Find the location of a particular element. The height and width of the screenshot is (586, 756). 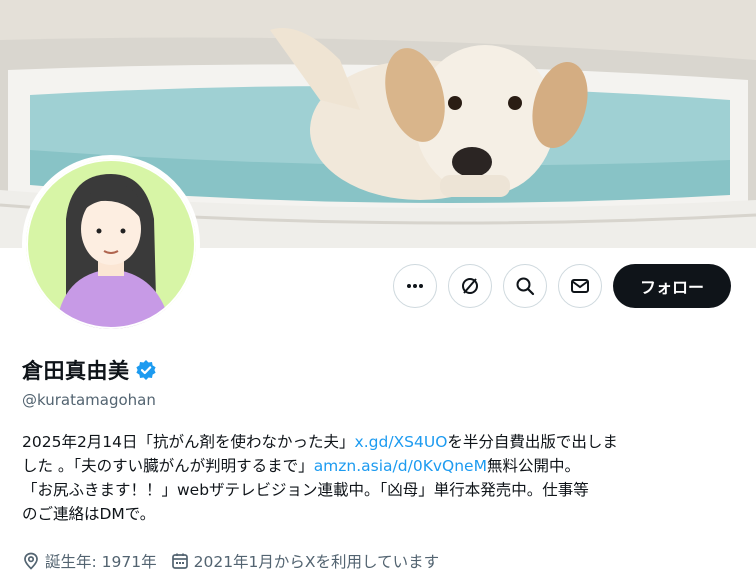

follow-button: フォロー is located at coordinates (672, 286).